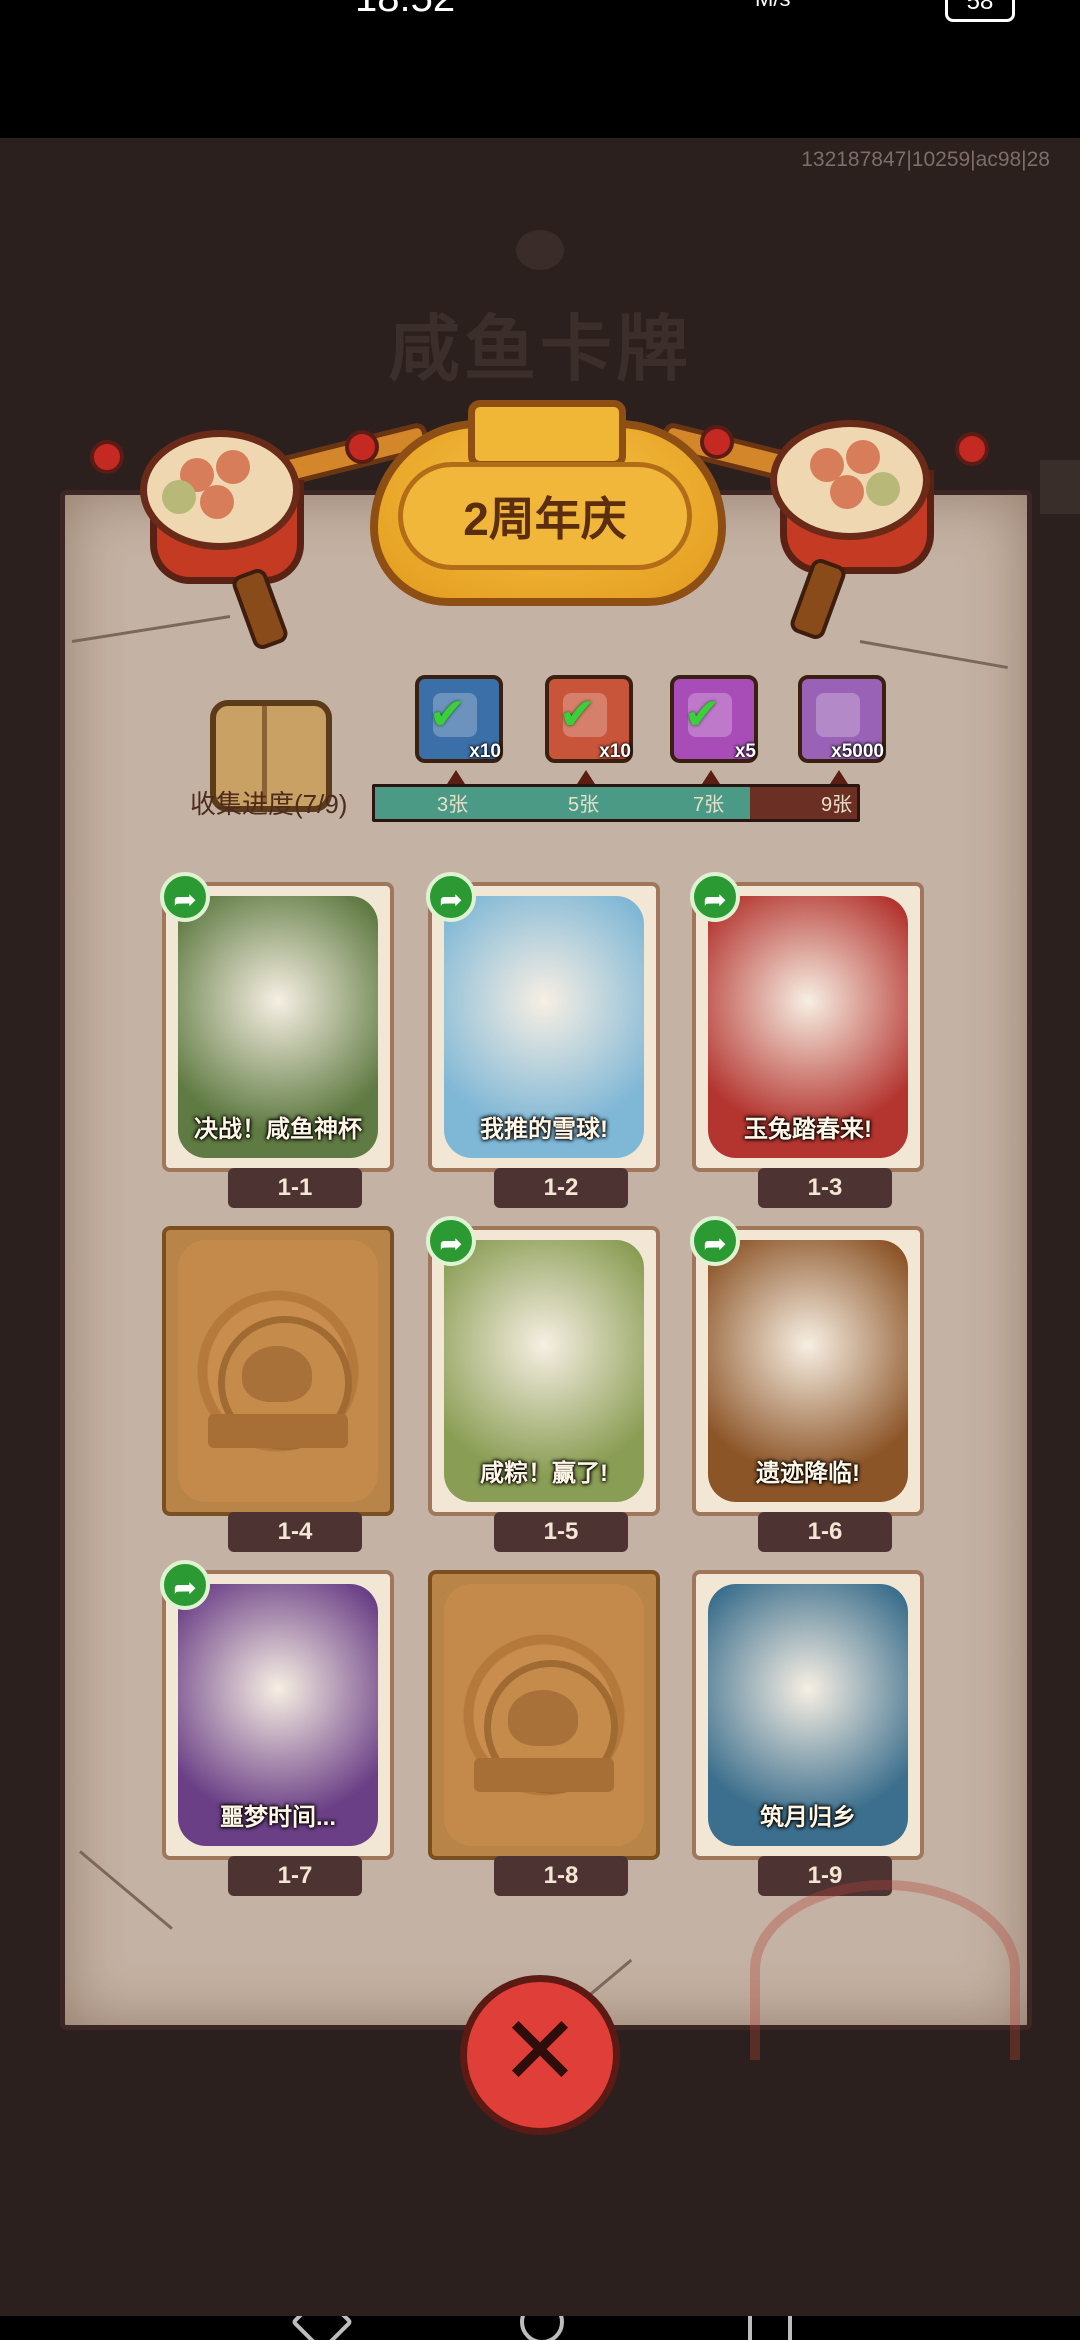 Image resolution: width=1080 pixels, height=2340 pixels. Describe the element at coordinates (540, 250) in the screenshot. I see `background-fish-icon` at that location.